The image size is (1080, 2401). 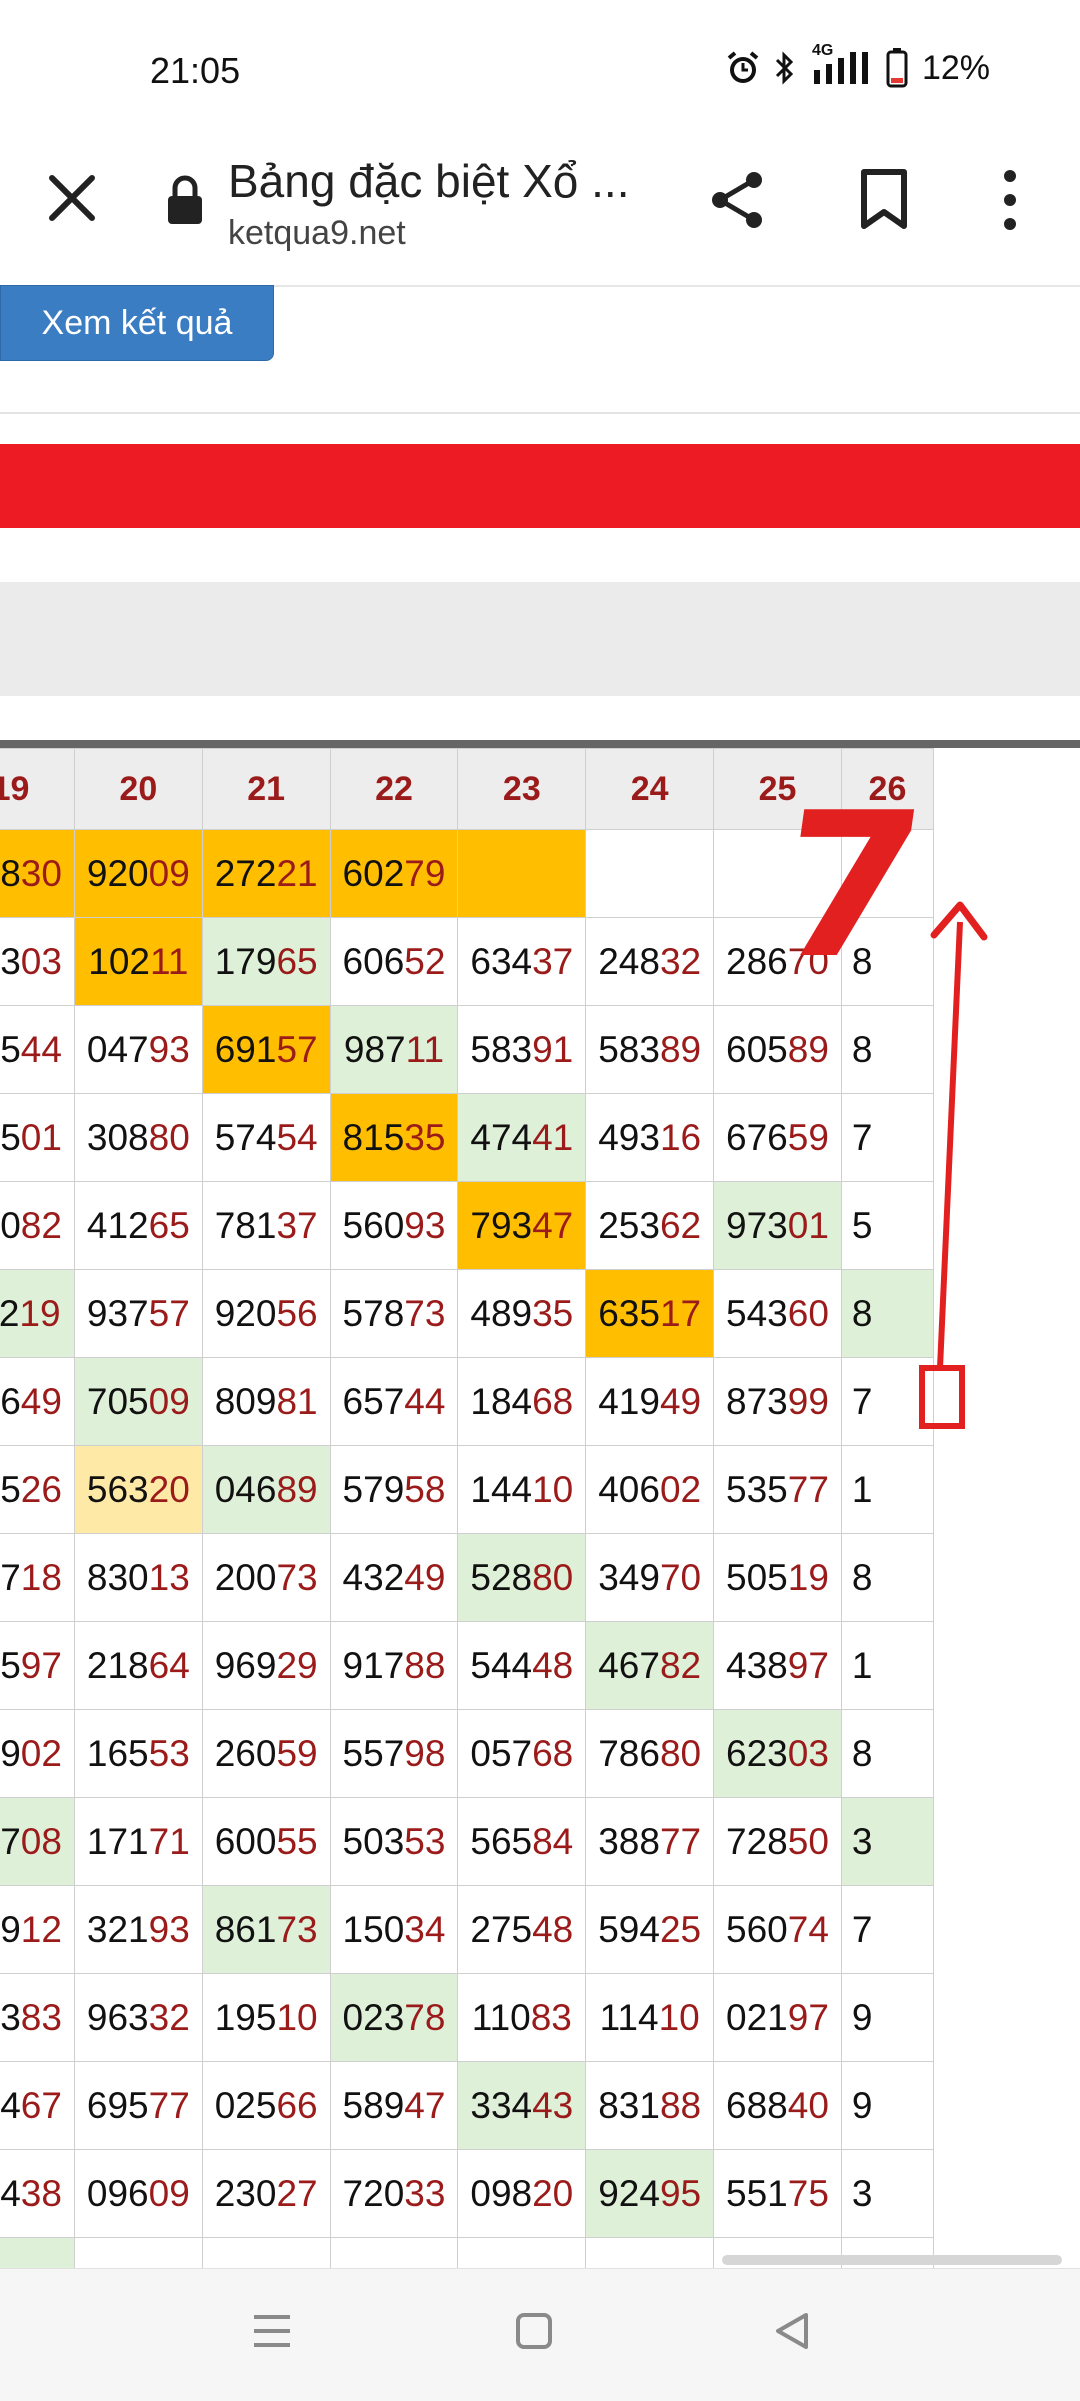 What do you see at coordinates (37, 1225) in the screenshot?
I see `result-cell: 91082` at bounding box center [37, 1225].